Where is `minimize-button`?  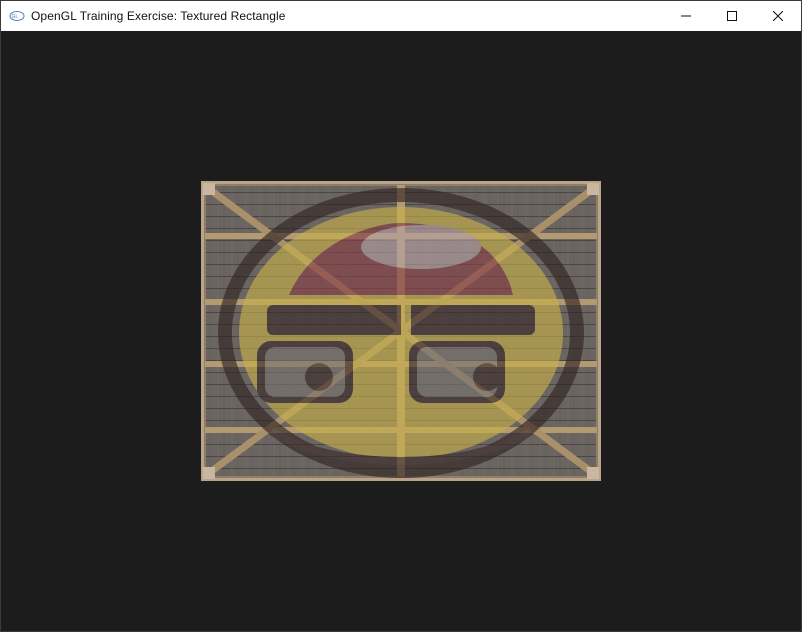 minimize-button is located at coordinates (686, 16).